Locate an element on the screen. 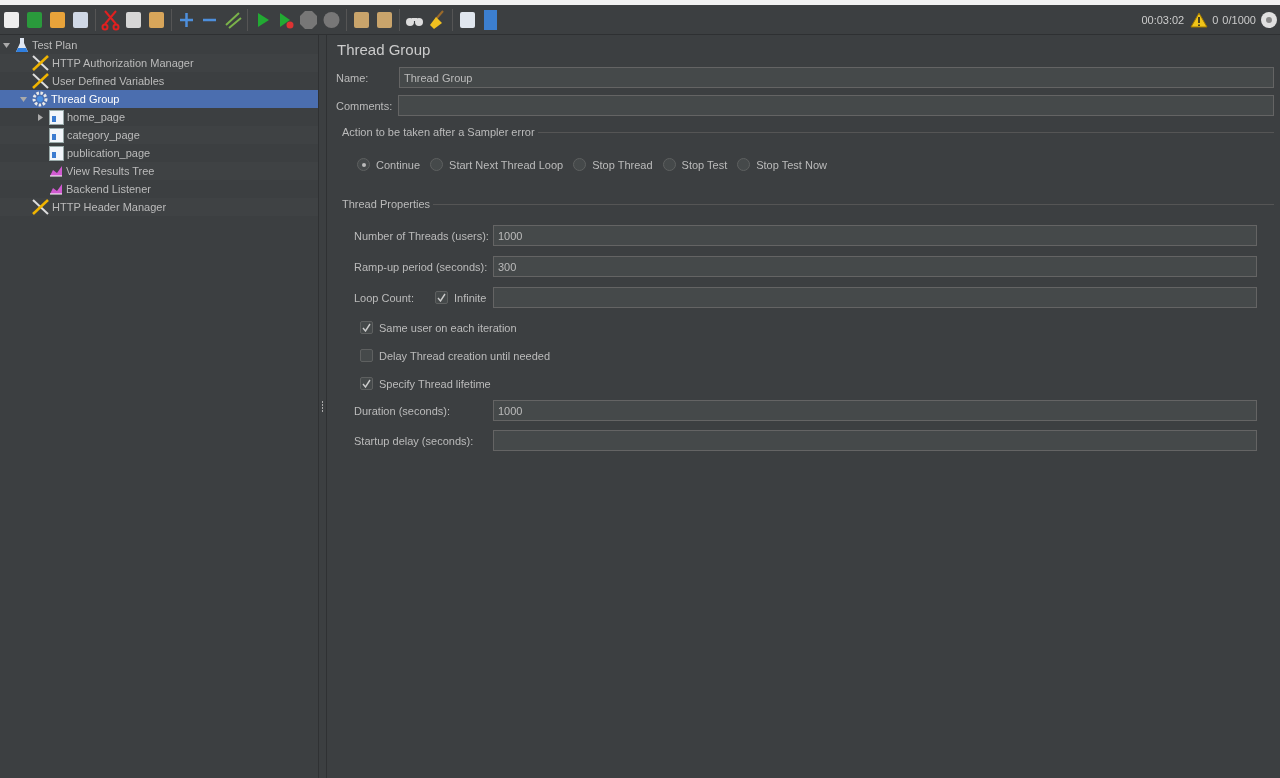 The height and width of the screenshot is (778, 1280). radio-option: Continue is located at coordinates (389, 164).